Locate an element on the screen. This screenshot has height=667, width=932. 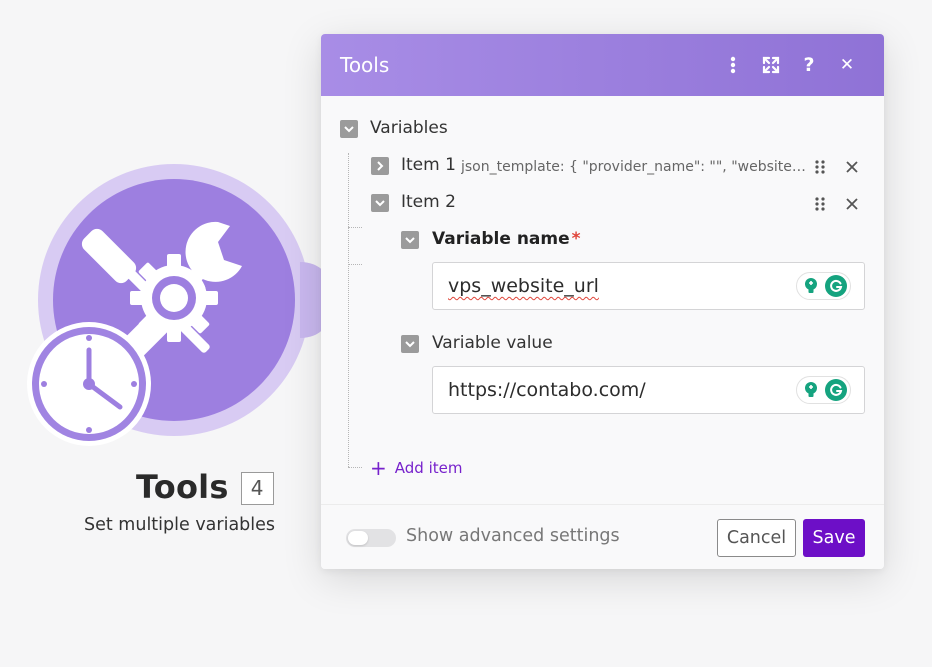
item-2-label: Item 2 is located at coordinates (428, 202).